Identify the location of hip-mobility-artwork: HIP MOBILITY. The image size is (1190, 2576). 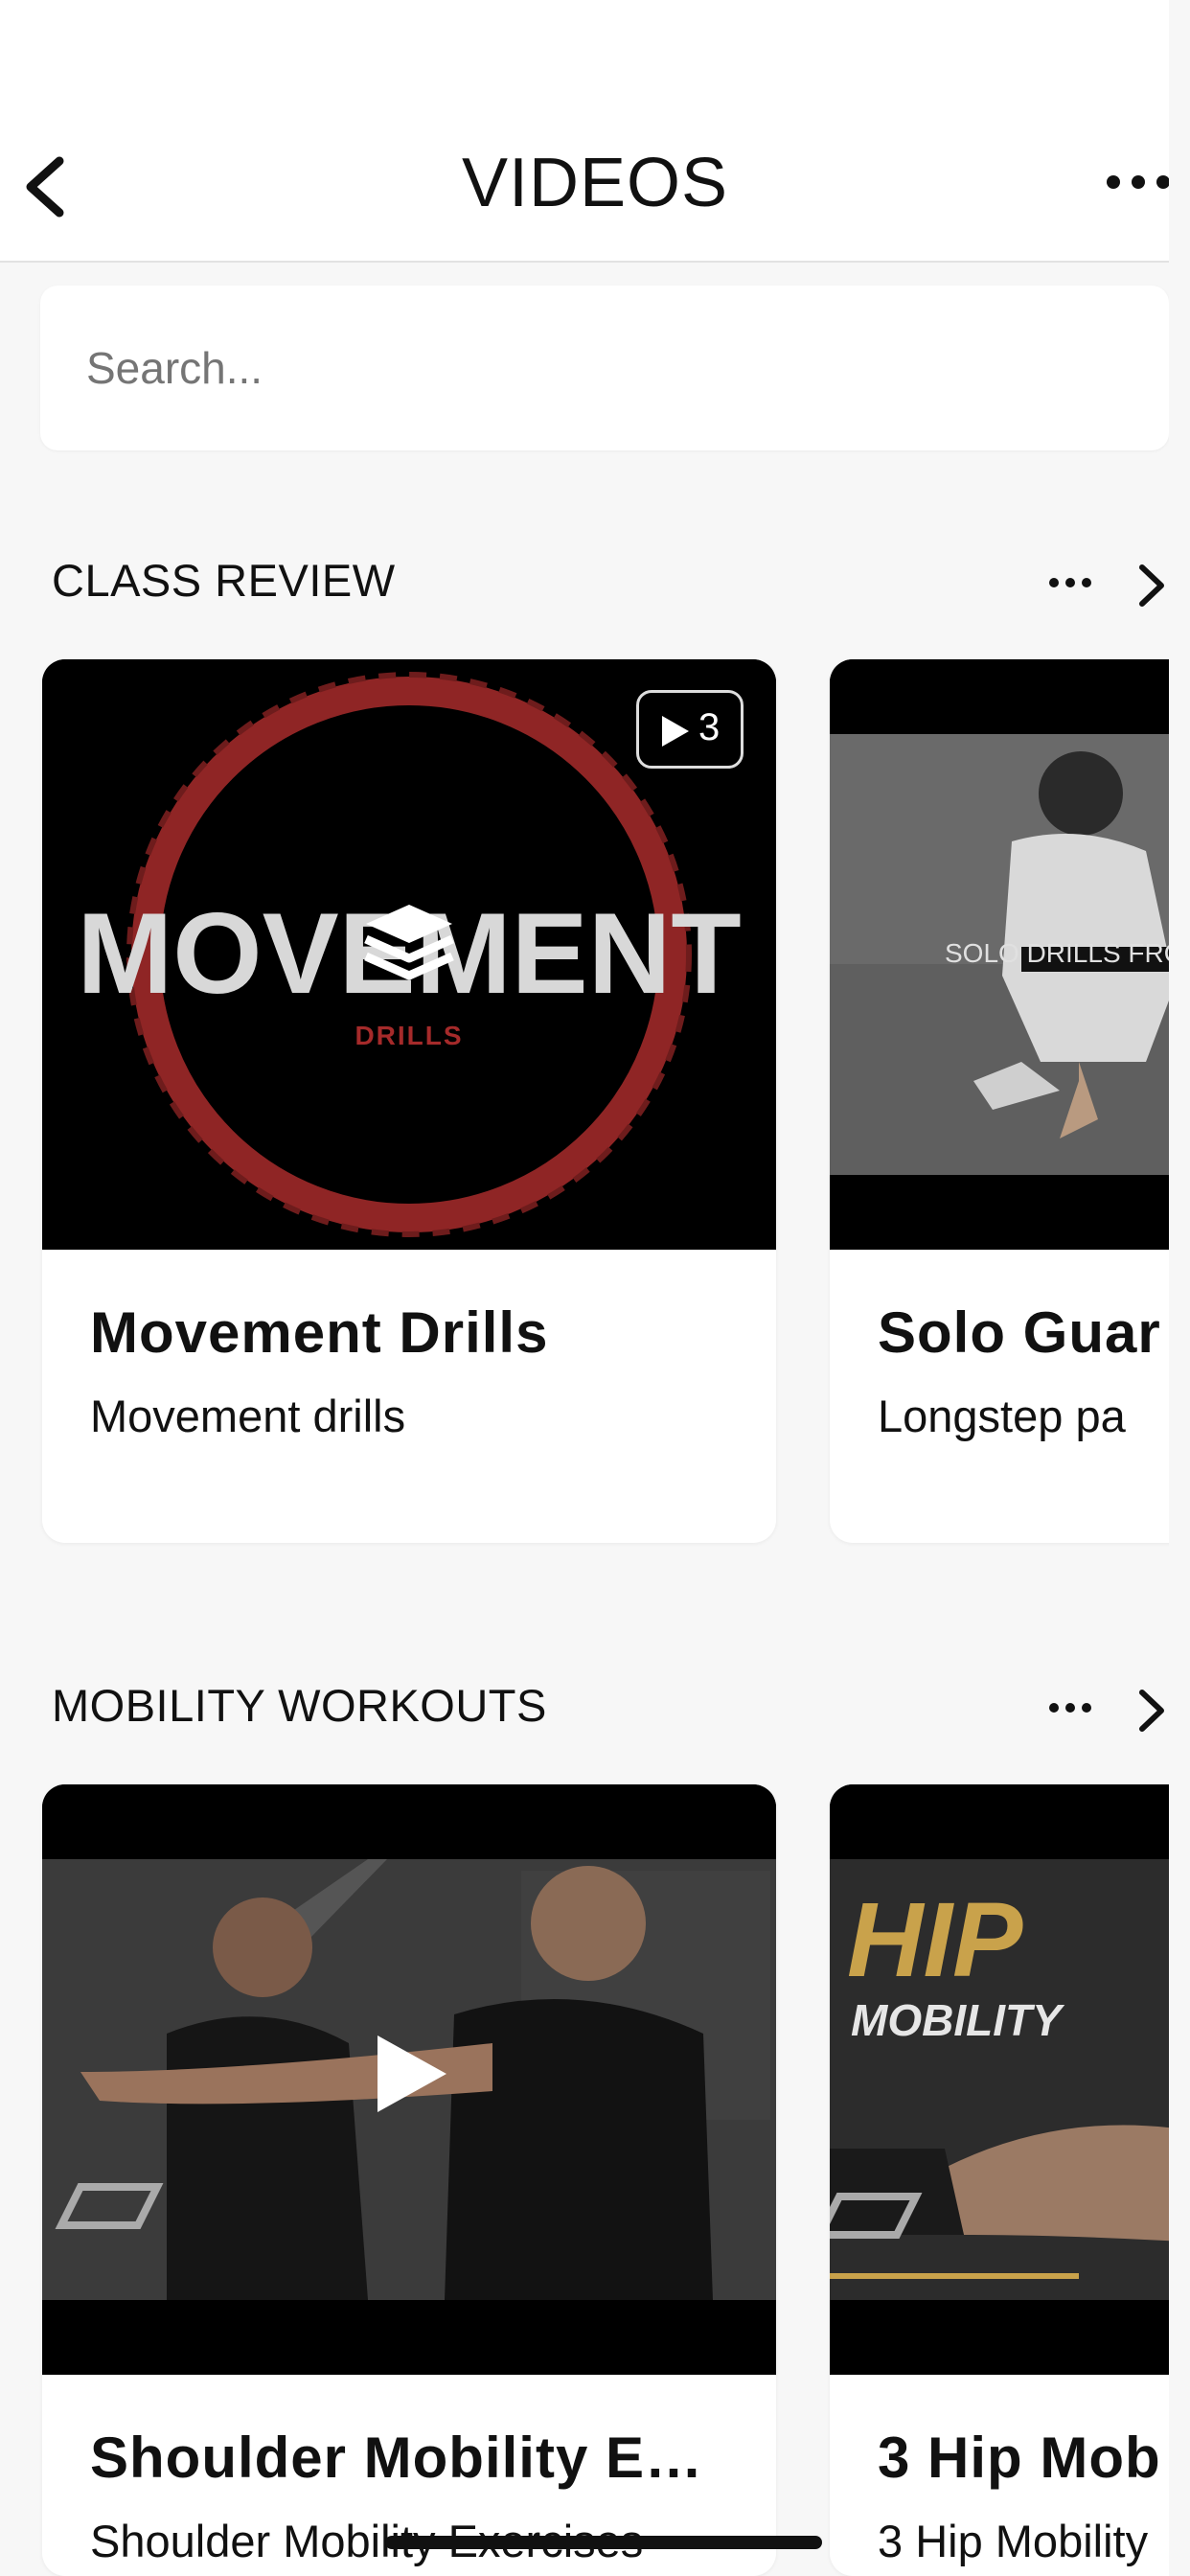
(1010, 2079).